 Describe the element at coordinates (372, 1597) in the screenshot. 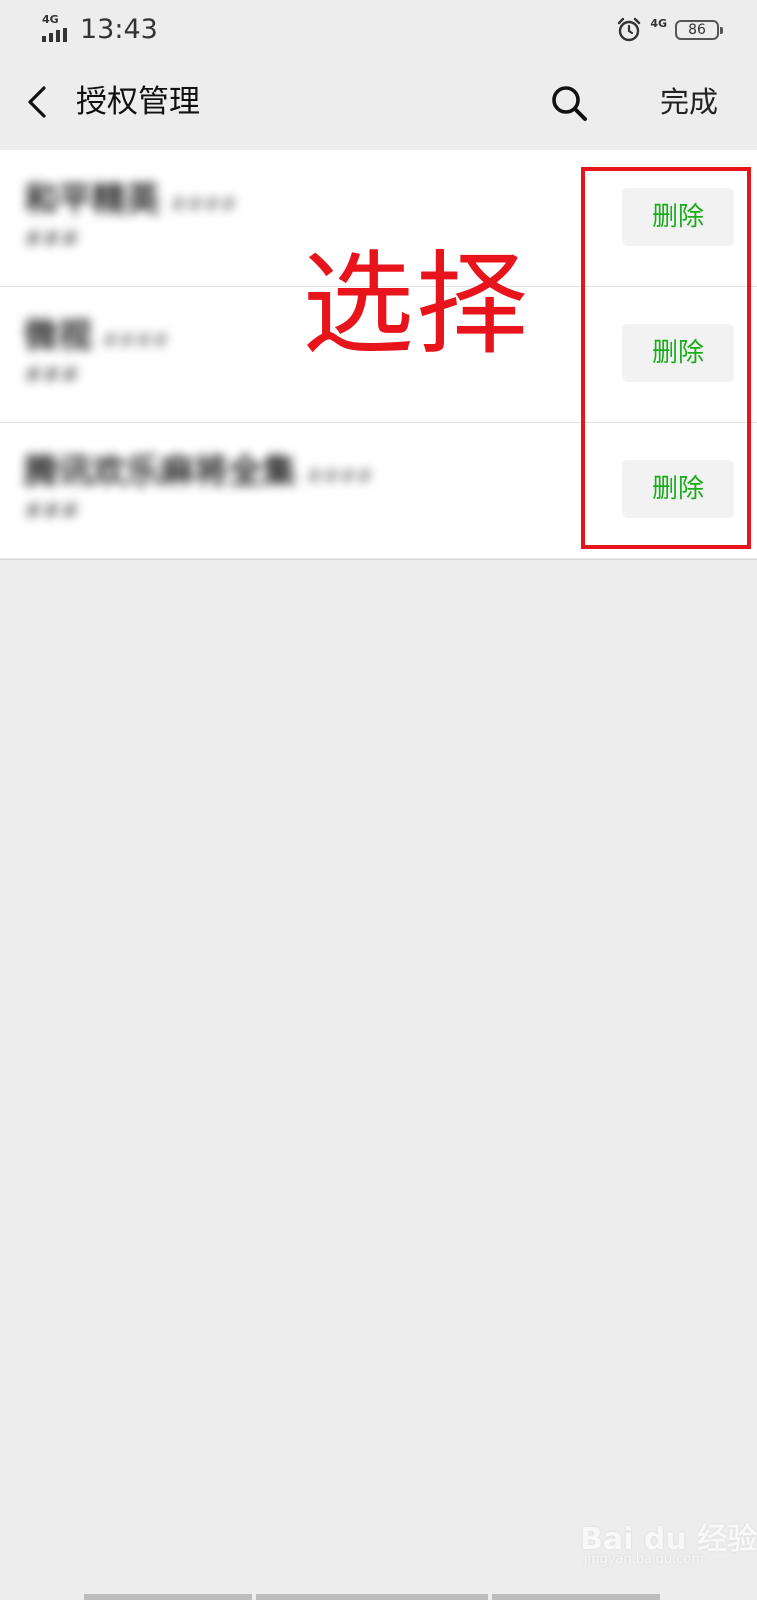

I see `bottom-indicator` at that location.